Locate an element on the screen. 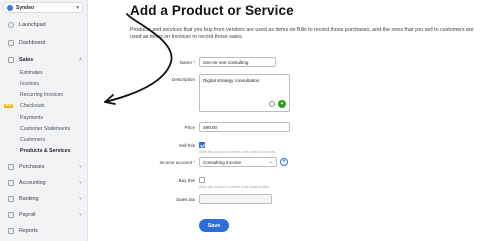 The width and height of the screenshot is (480, 241). business-switcher: Syndeo ▾ is located at coordinates (43, 7).